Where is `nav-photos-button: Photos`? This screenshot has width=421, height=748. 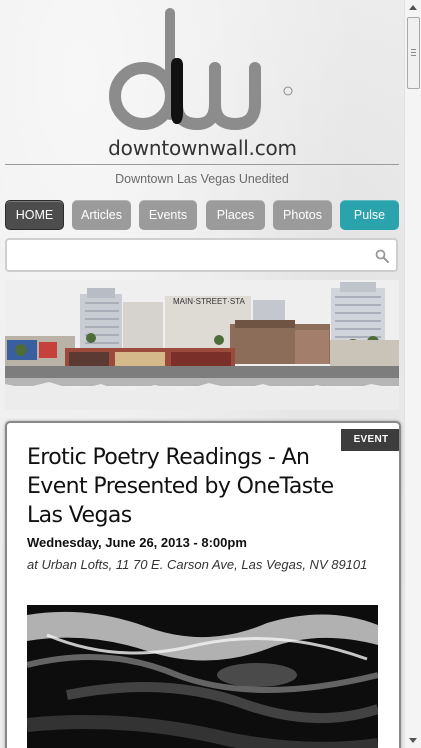
nav-photos-button: Photos is located at coordinates (302, 215).